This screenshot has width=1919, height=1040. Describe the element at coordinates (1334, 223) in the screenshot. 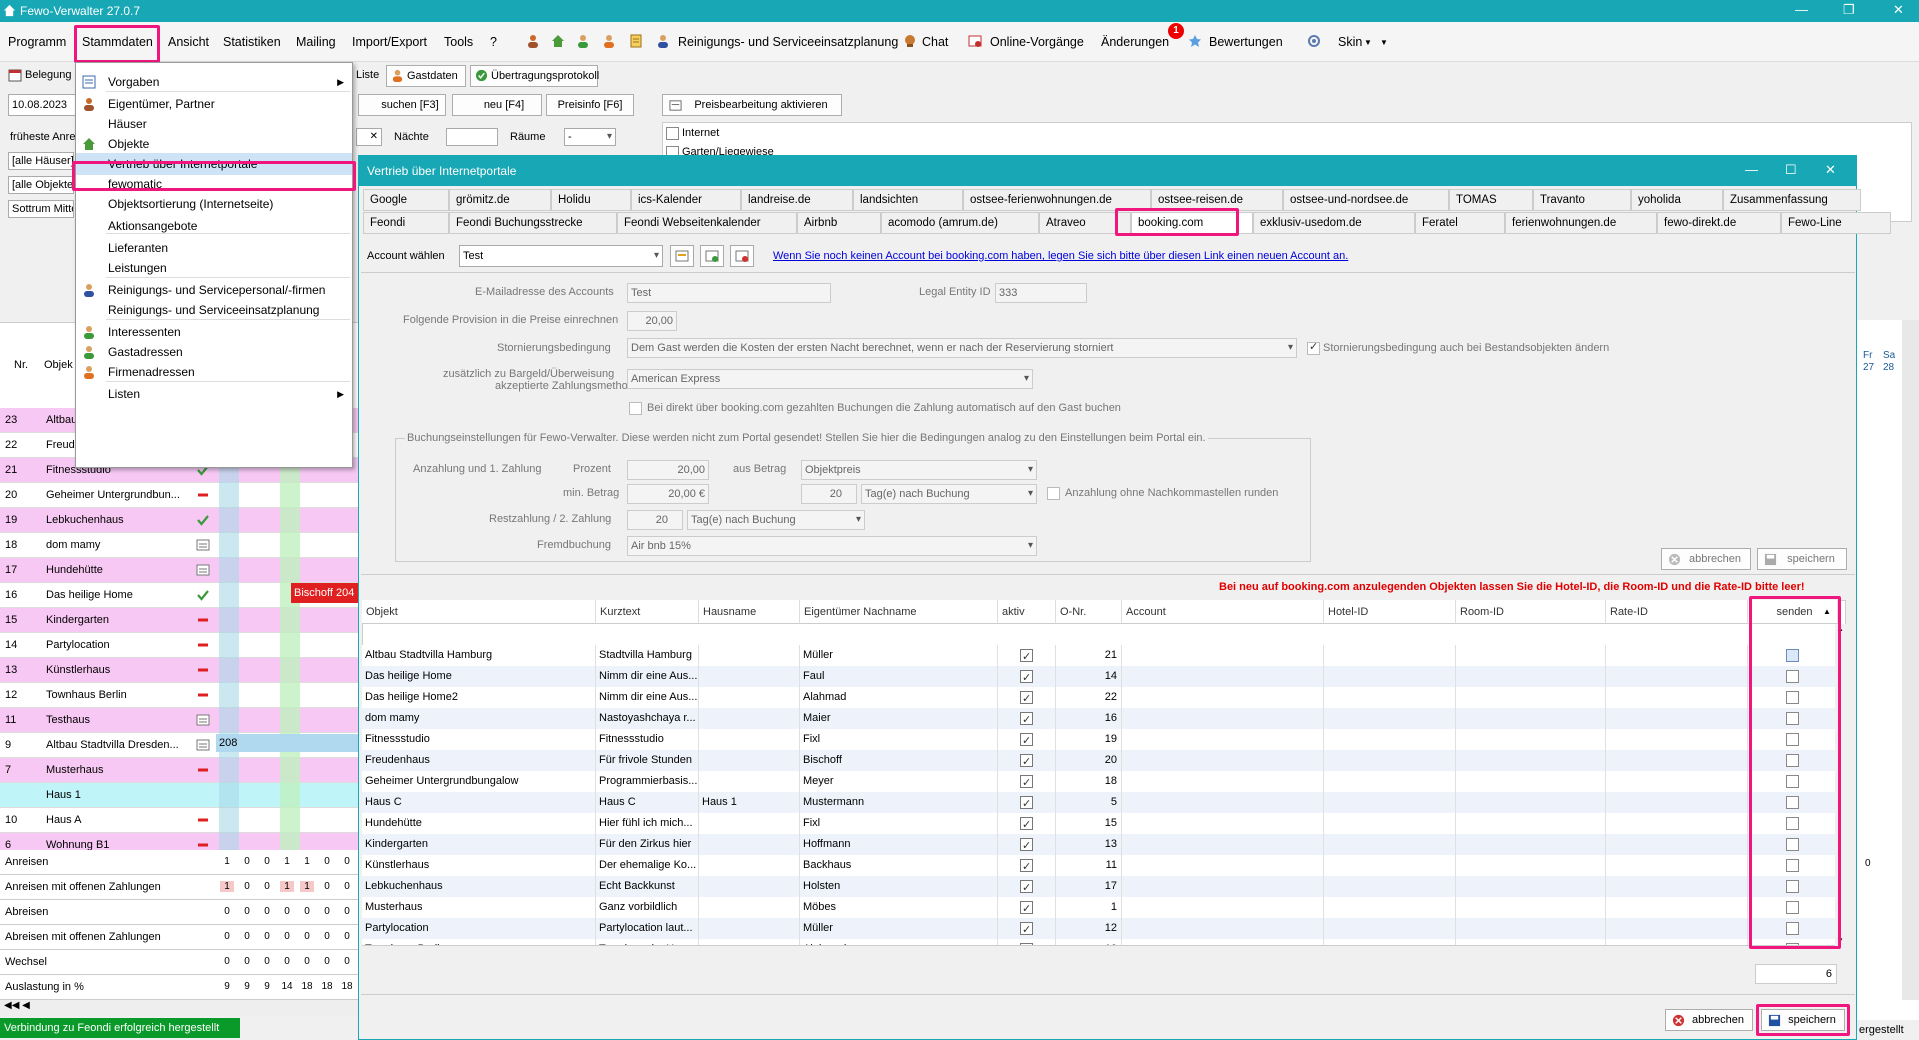

I see `tab-exklusiv-usedom-de: exklusiv-usedom.de` at that location.